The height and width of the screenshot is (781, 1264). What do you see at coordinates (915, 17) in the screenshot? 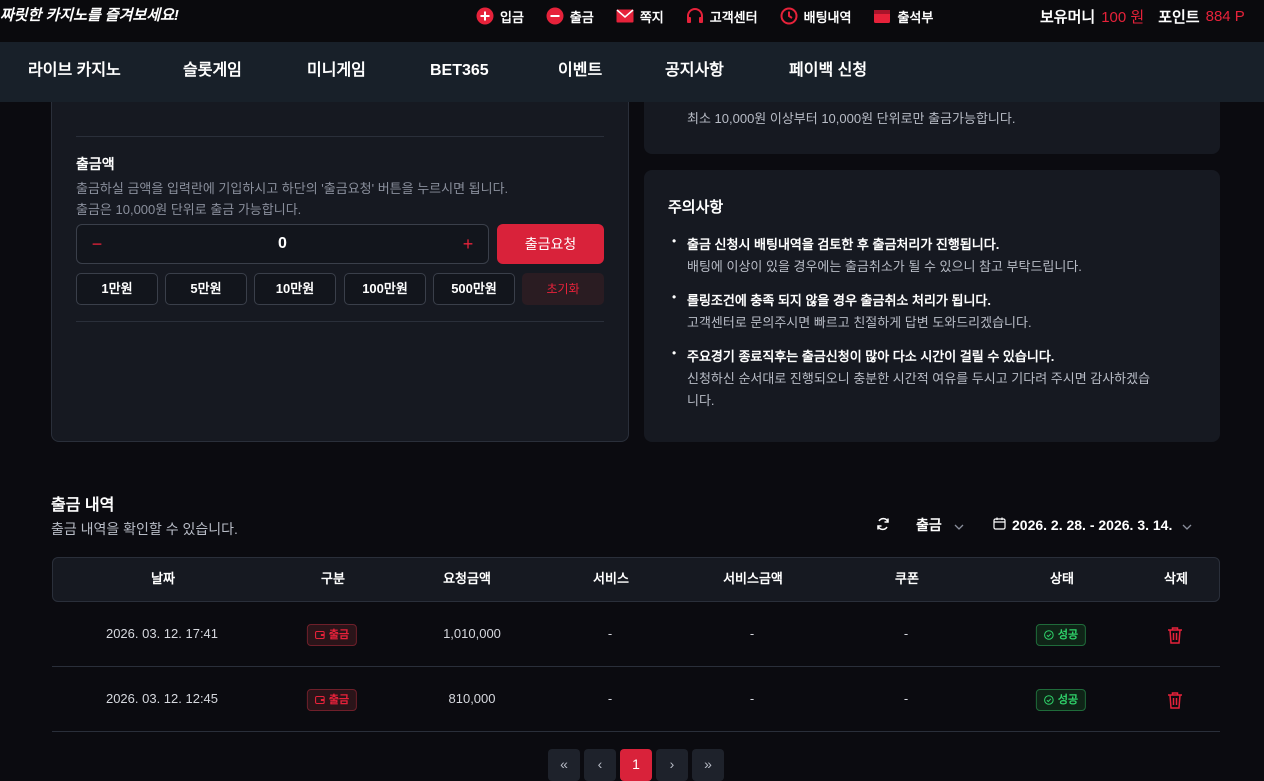
I see `attendance-label: 출석부` at bounding box center [915, 17].